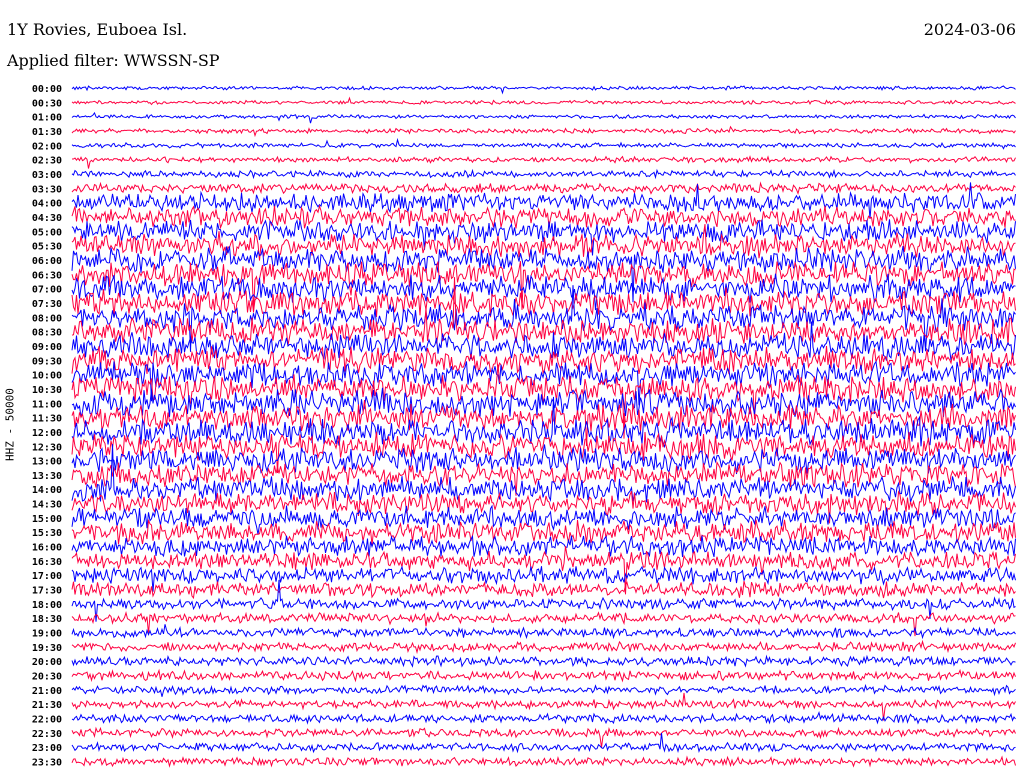  Describe the element at coordinates (47, 576) in the screenshot. I see `time-tick-label: 17:00` at that location.